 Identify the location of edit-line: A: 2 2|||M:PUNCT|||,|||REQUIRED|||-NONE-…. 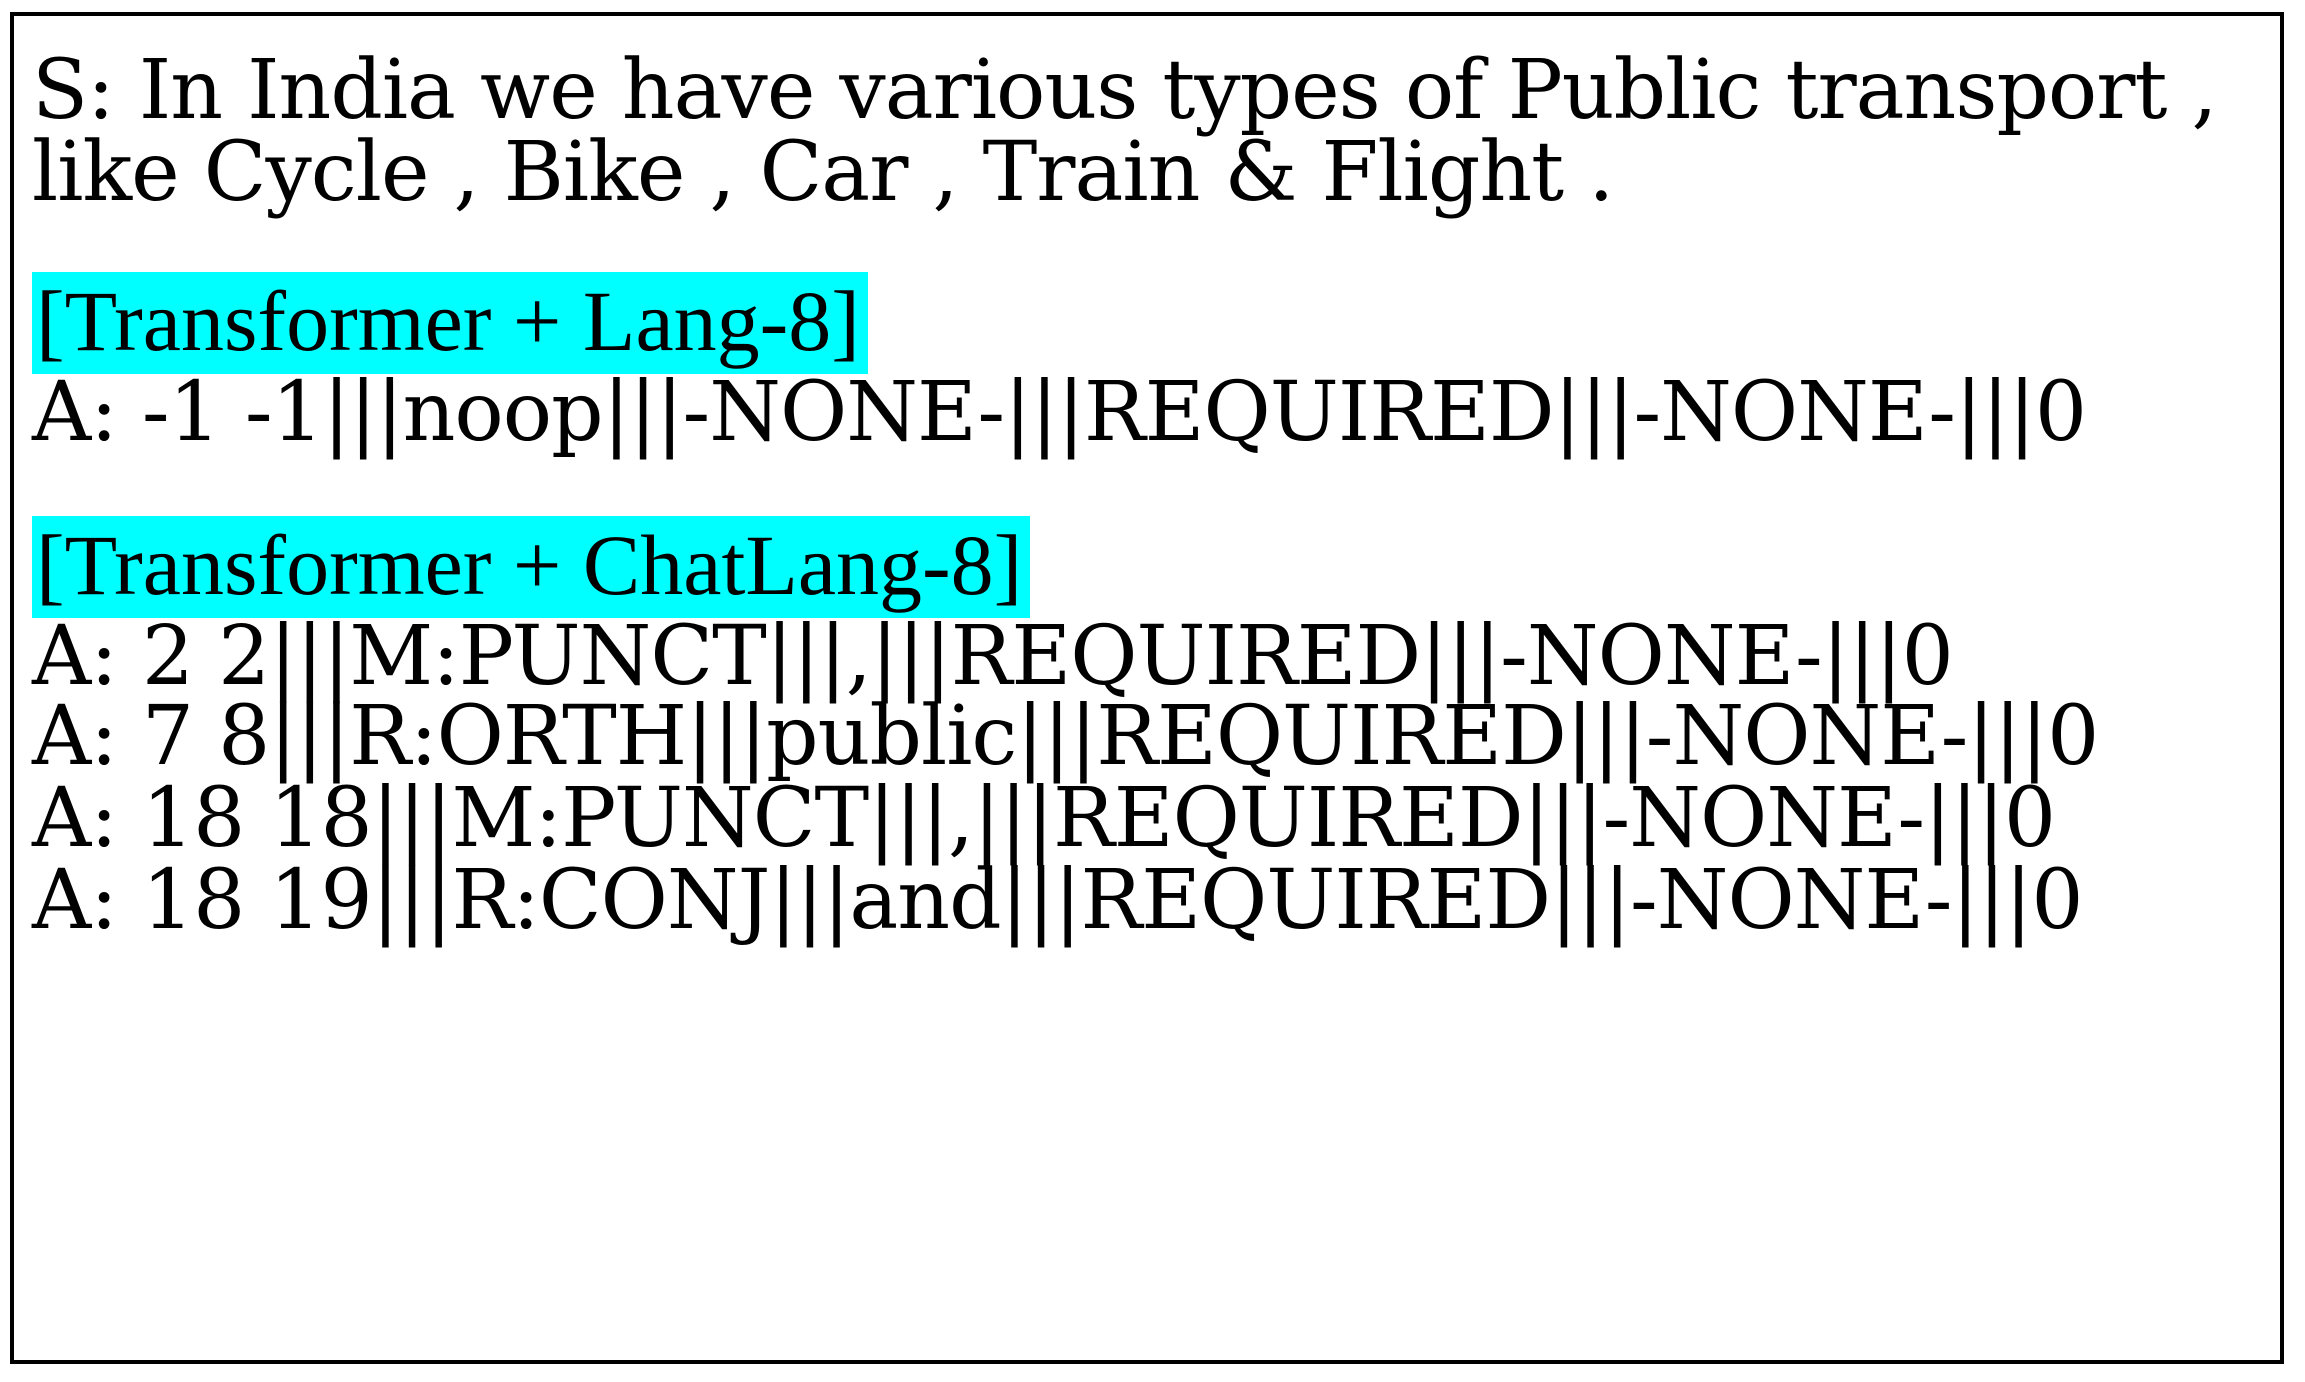
(993, 656).